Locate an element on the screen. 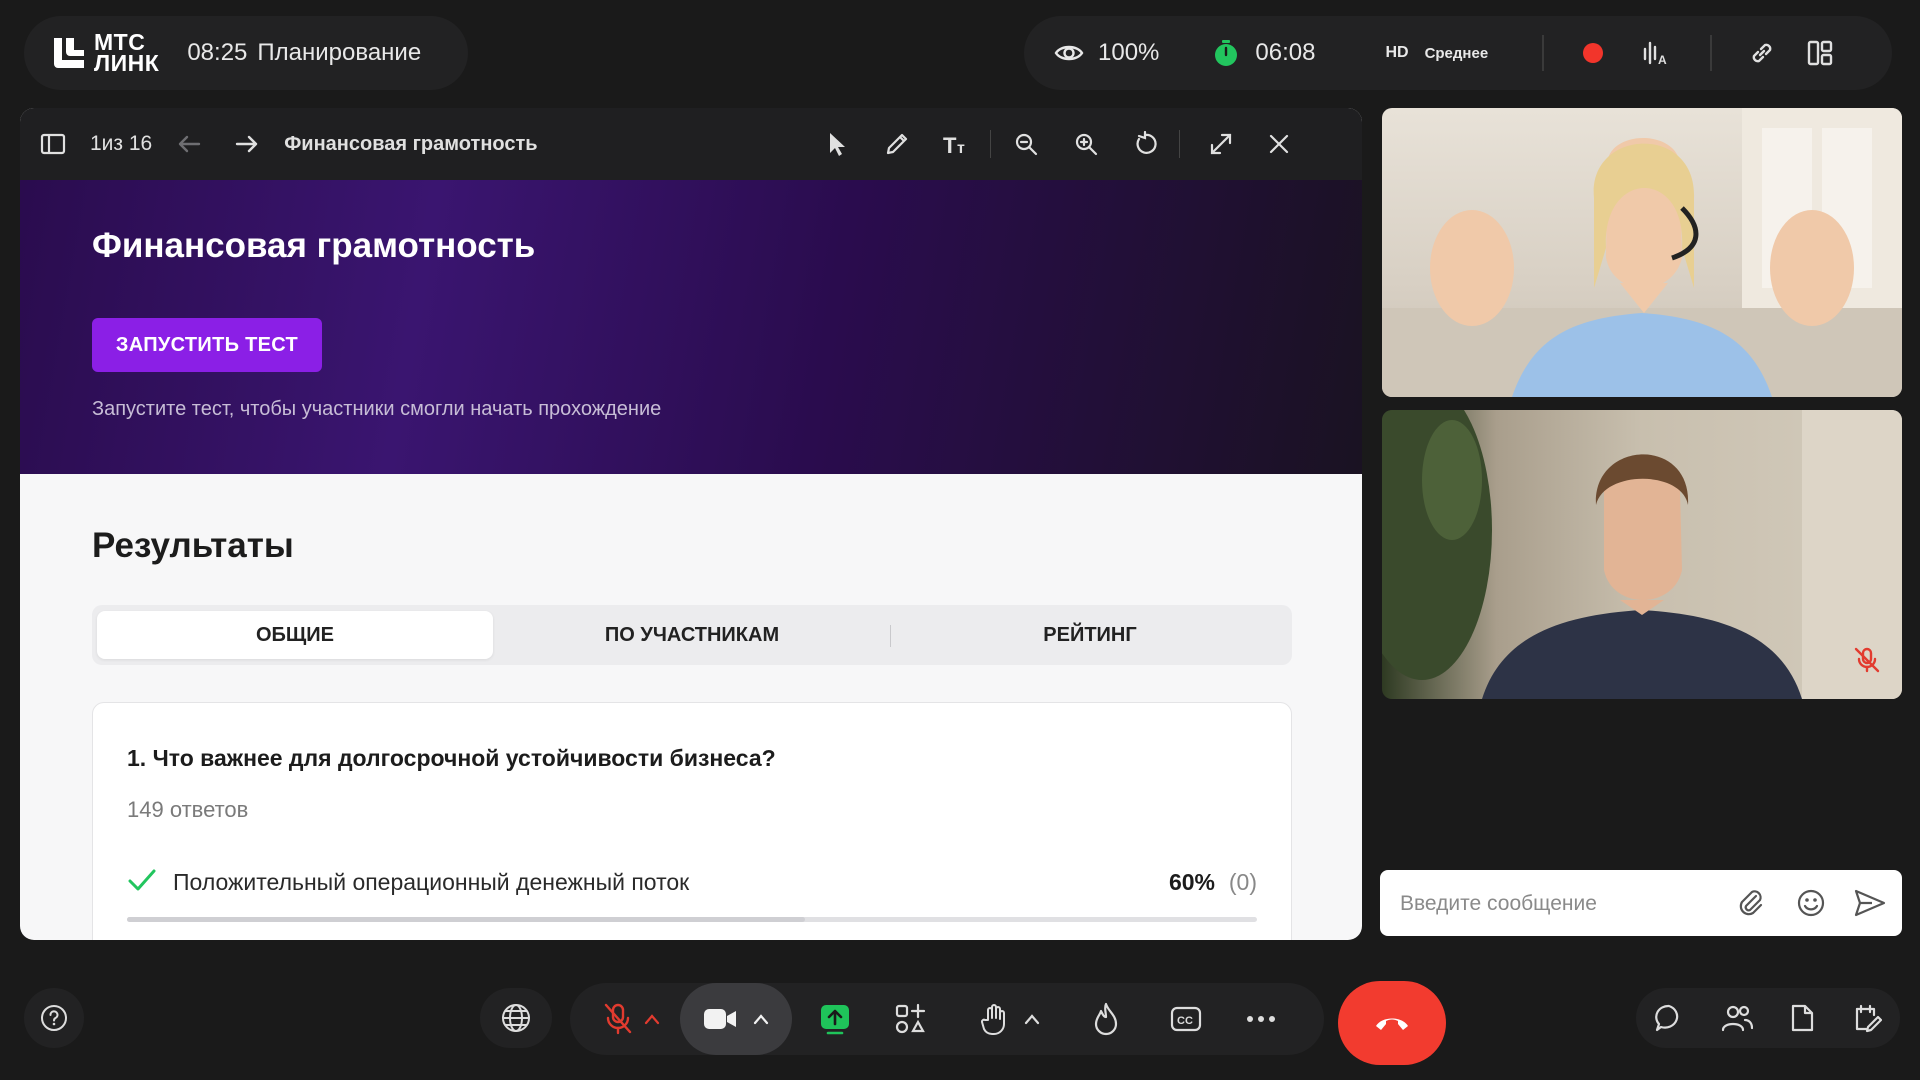 The height and width of the screenshot is (1080, 1920). presentation-title: Финансовая грамотность is located at coordinates (411, 143).